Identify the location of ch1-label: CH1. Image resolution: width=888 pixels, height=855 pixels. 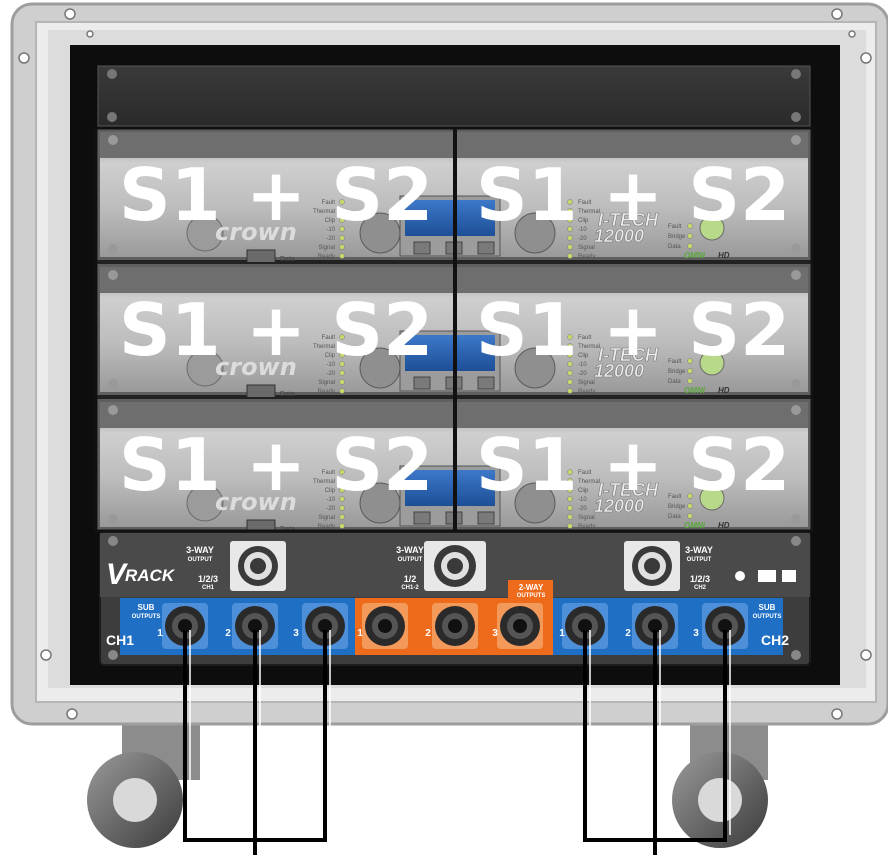
(120, 640).